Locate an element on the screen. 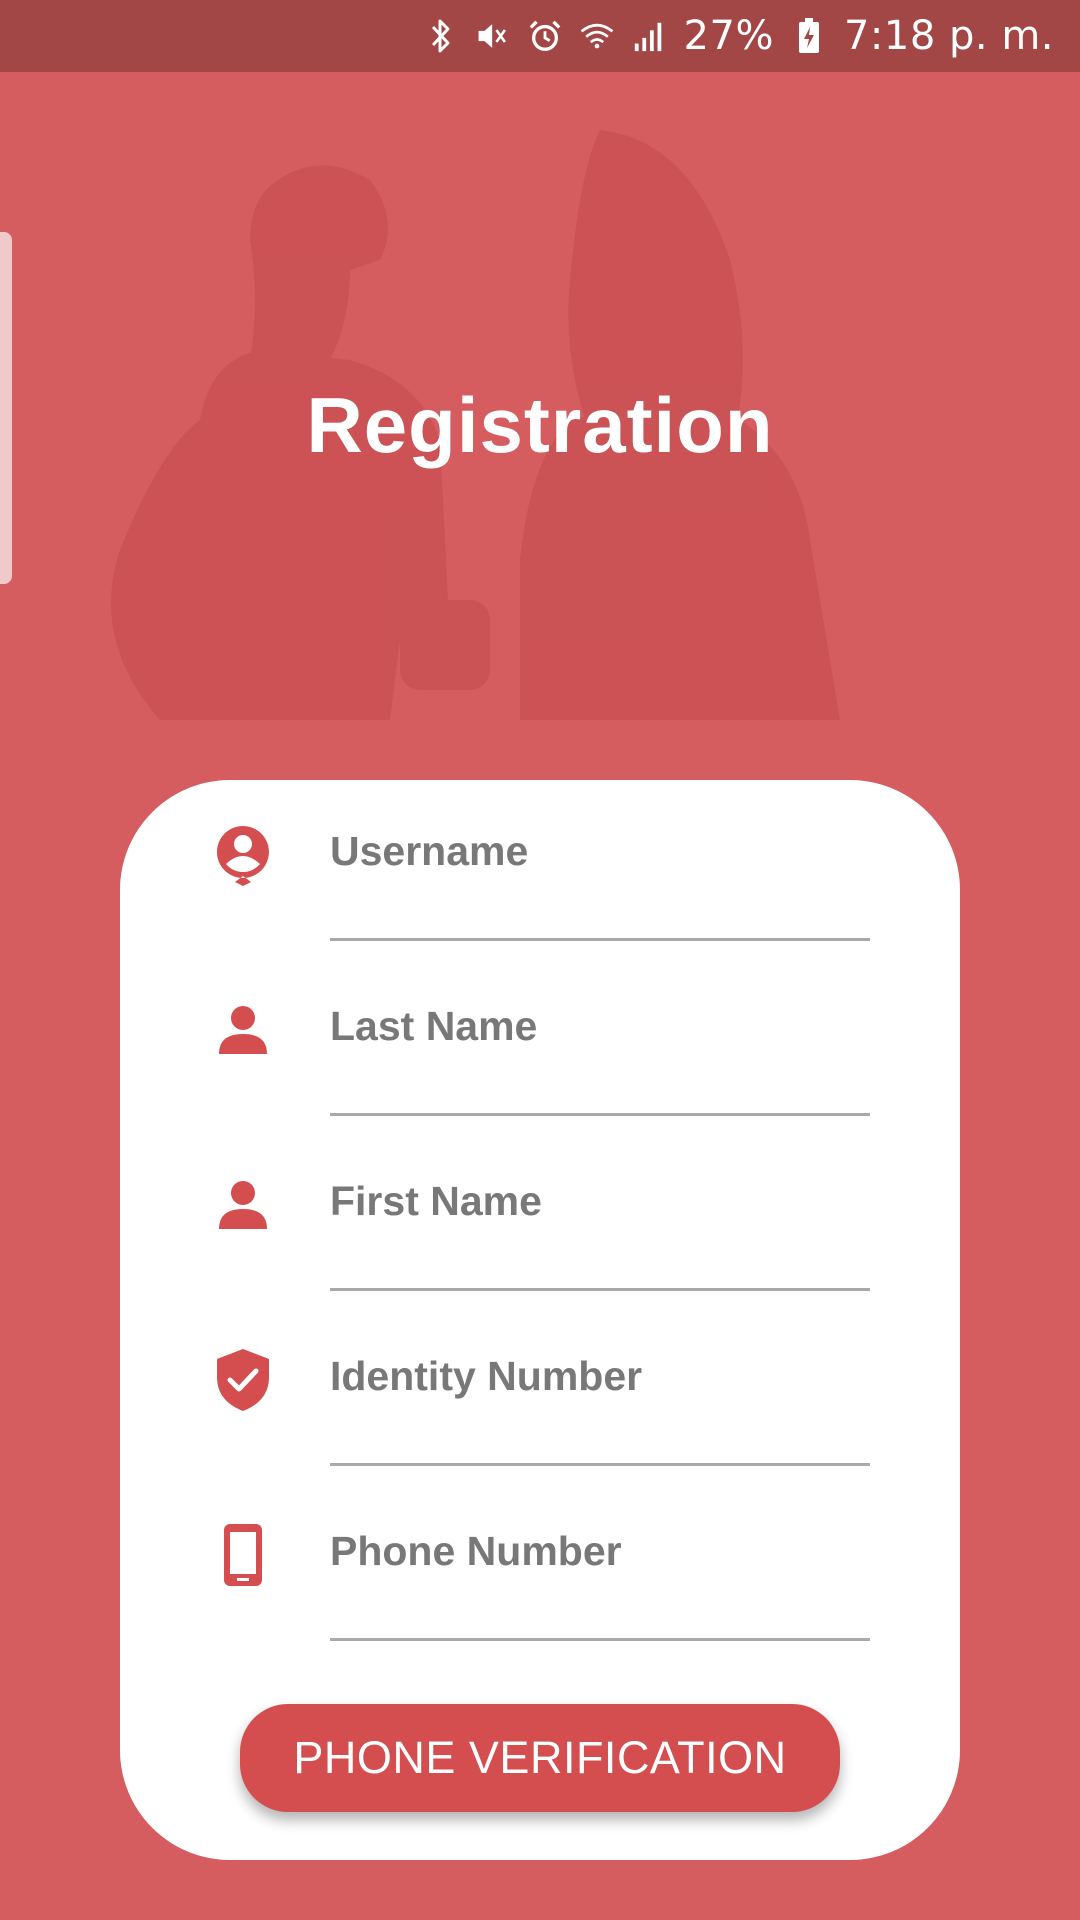  clock: 7:18 p. m. is located at coordinates (948, 36).